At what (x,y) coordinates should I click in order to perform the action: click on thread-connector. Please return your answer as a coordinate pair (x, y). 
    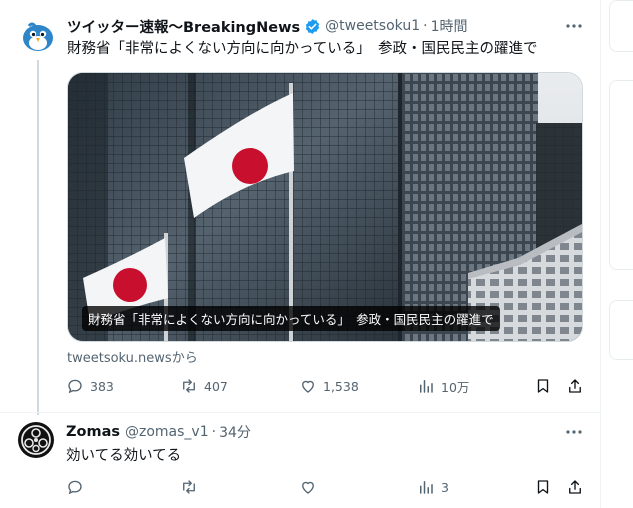
    Looking at the image, I should click on (38, 237).